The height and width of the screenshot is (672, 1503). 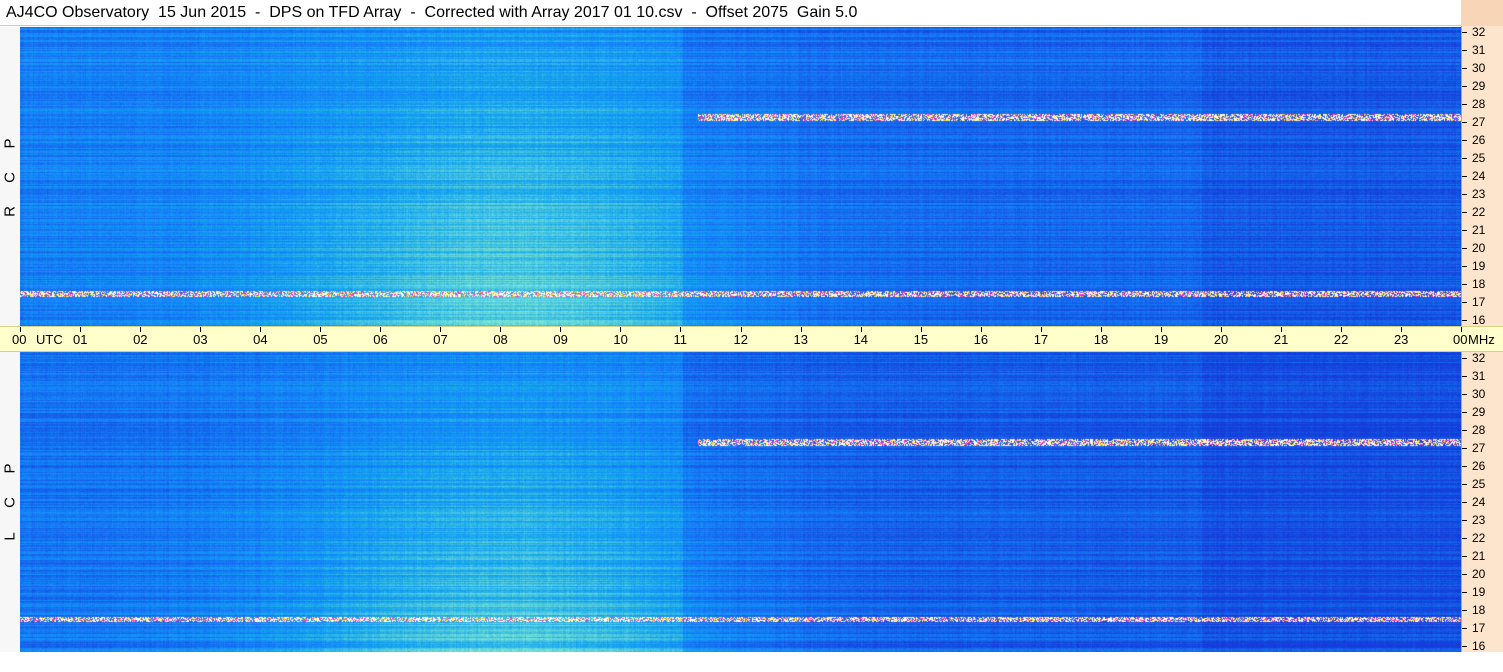 I want to click on time-tick-label: 09, so click(x=560, y=339).